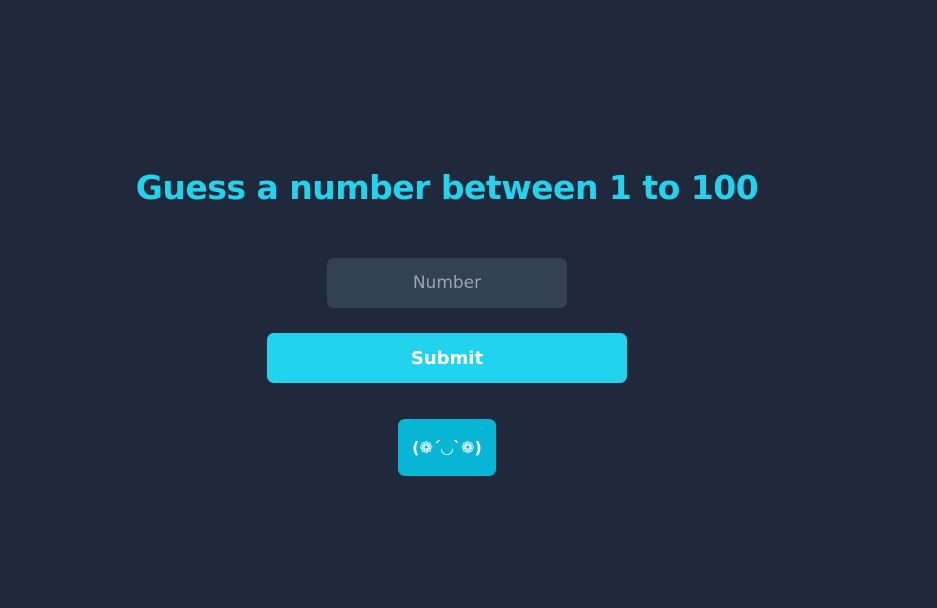 The width and height of the screenshot is (937, 608). Describe the element at coordinates (447, 187) in the screenshot. I see `page-title: Guess a number between 1 to 100` at that location.